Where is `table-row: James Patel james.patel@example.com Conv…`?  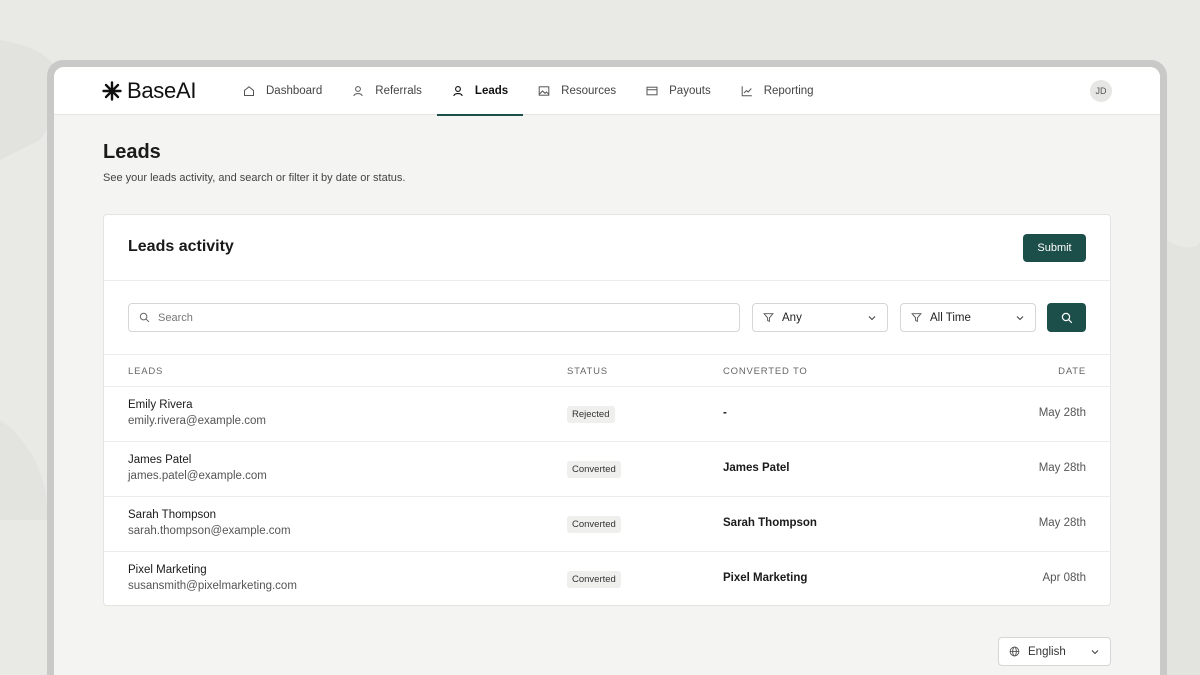 table-row: James Patel james.patel@example.com Conv… is located at coordinates (607, 469).